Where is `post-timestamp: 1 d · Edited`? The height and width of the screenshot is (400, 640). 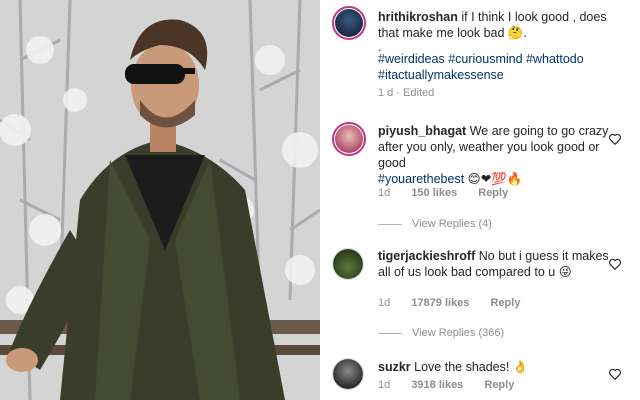
post-timestamp: 1 d · Edited is located at coordinates (406, 93).